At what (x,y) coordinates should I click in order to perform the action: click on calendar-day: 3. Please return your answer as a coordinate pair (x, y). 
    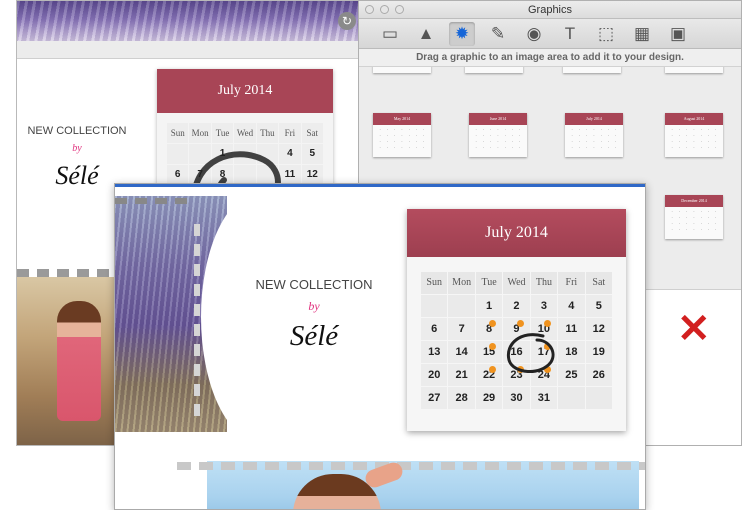
    Looking at the image, I should click on (544, 306).